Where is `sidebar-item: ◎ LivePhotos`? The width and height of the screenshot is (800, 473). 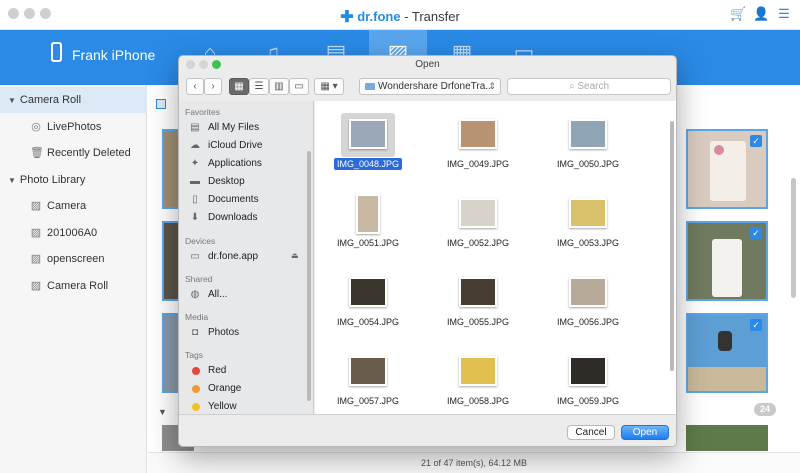 sidebar-item: ◎ LivePhotos is located at coordinates (73, 127).